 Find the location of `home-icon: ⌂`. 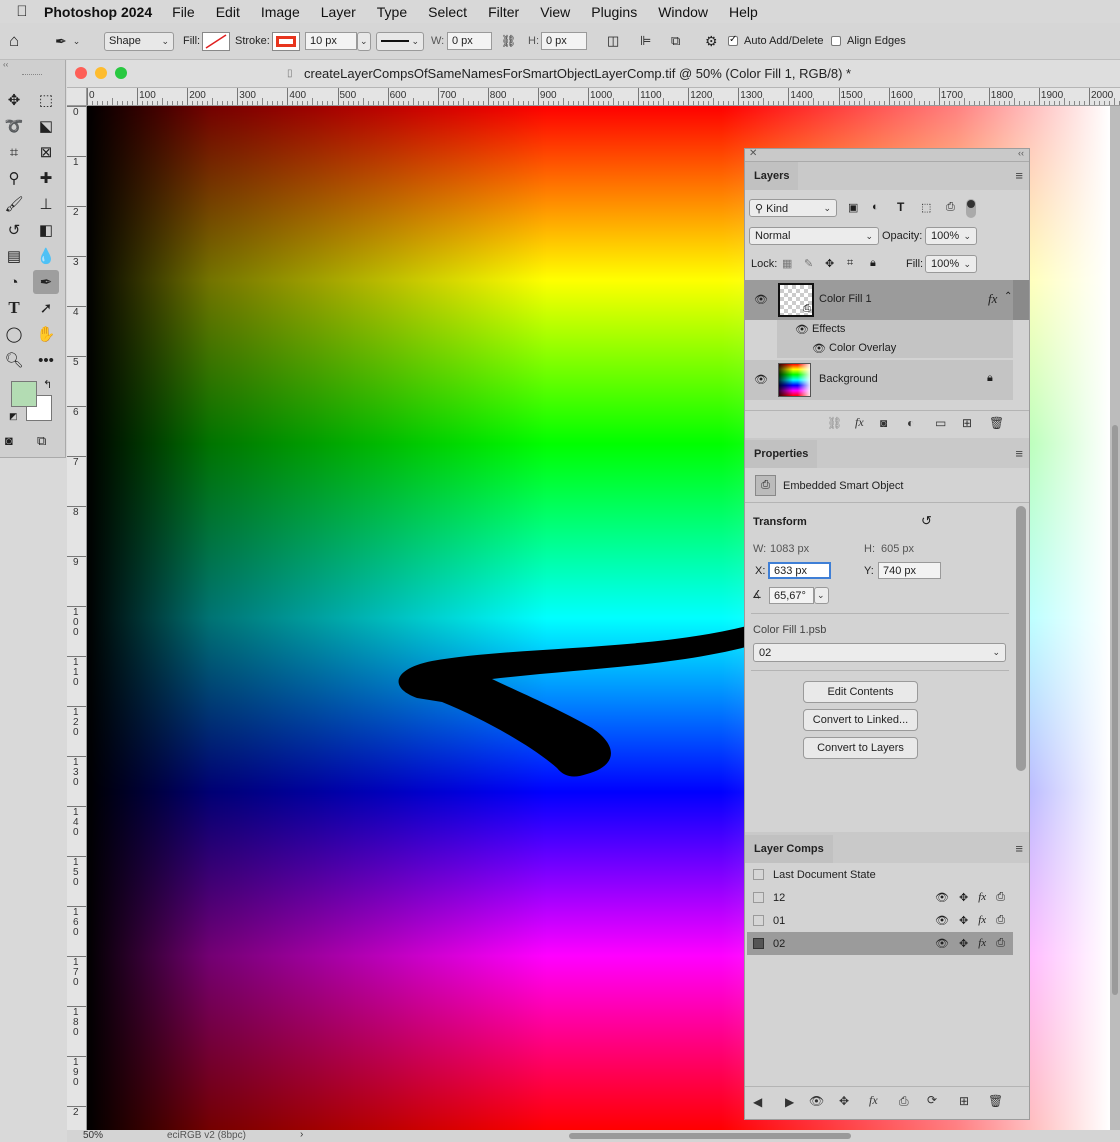

home-icon: ⌂ is located at coordinates (14, 41).